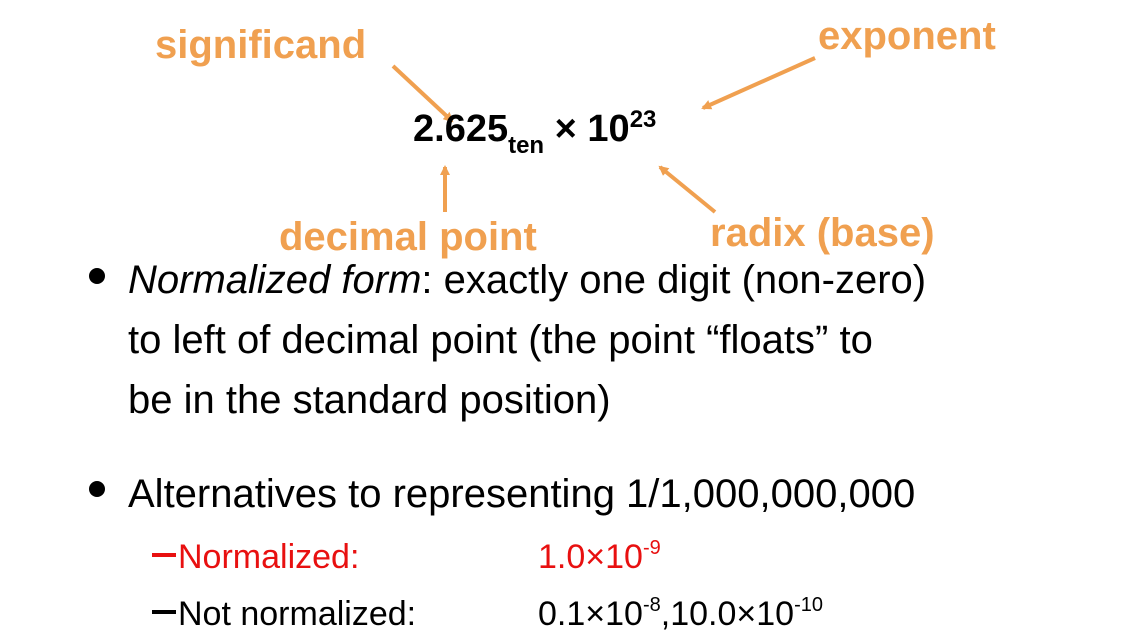 This screenshot has width=1126, height=641. I want to click on term-normalized-form: Normalized form, so click(275, 280).